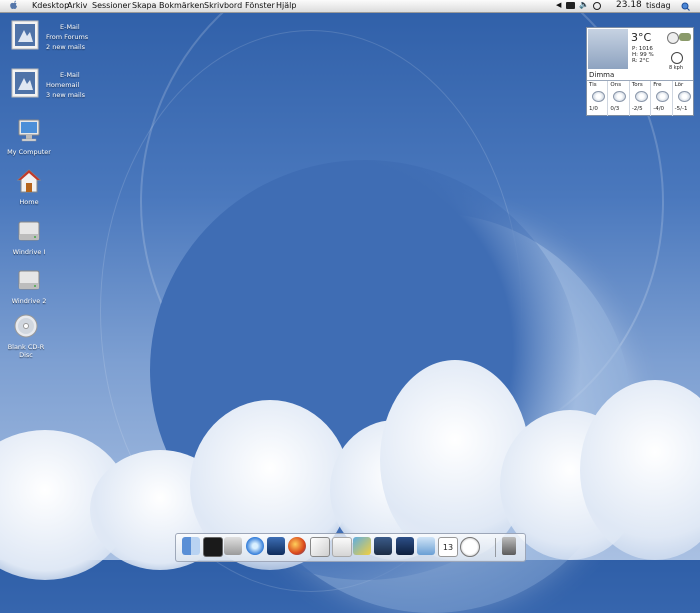  I want to click on forecast-day: Ons 0/3, so click(619, 98).